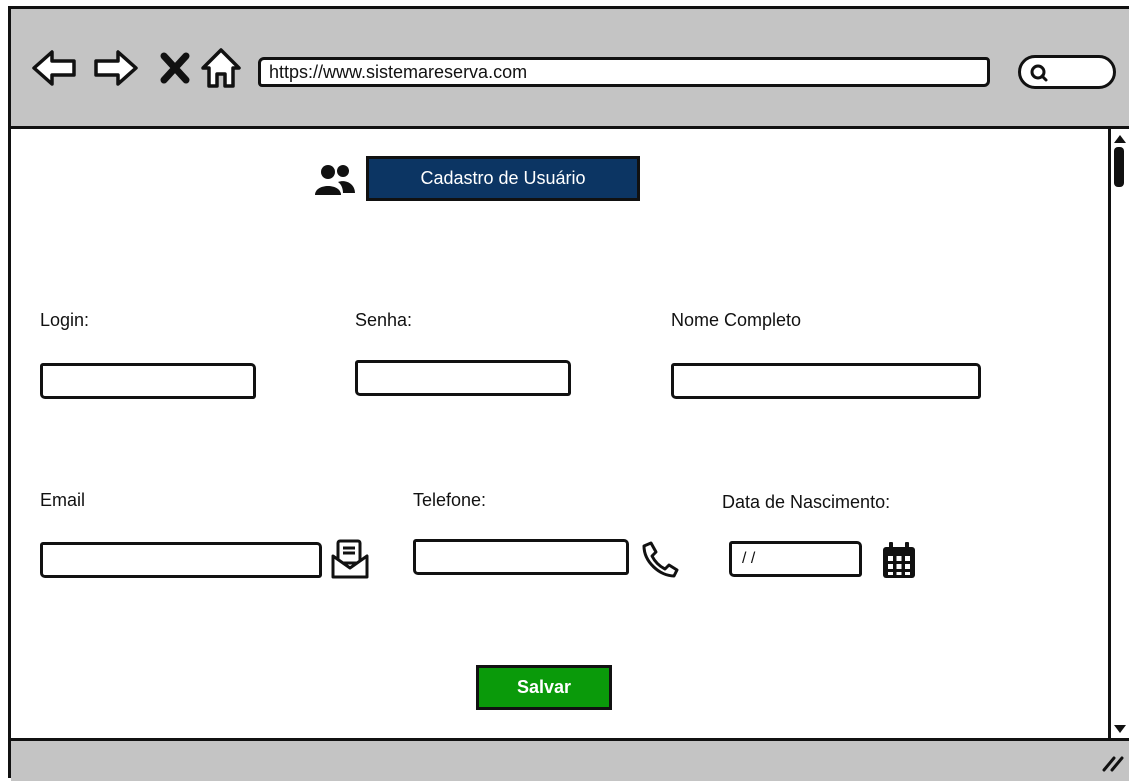 This screenshot has width=1129, height=781. I want to click on scroll-down-icon, so click(1120, 729).